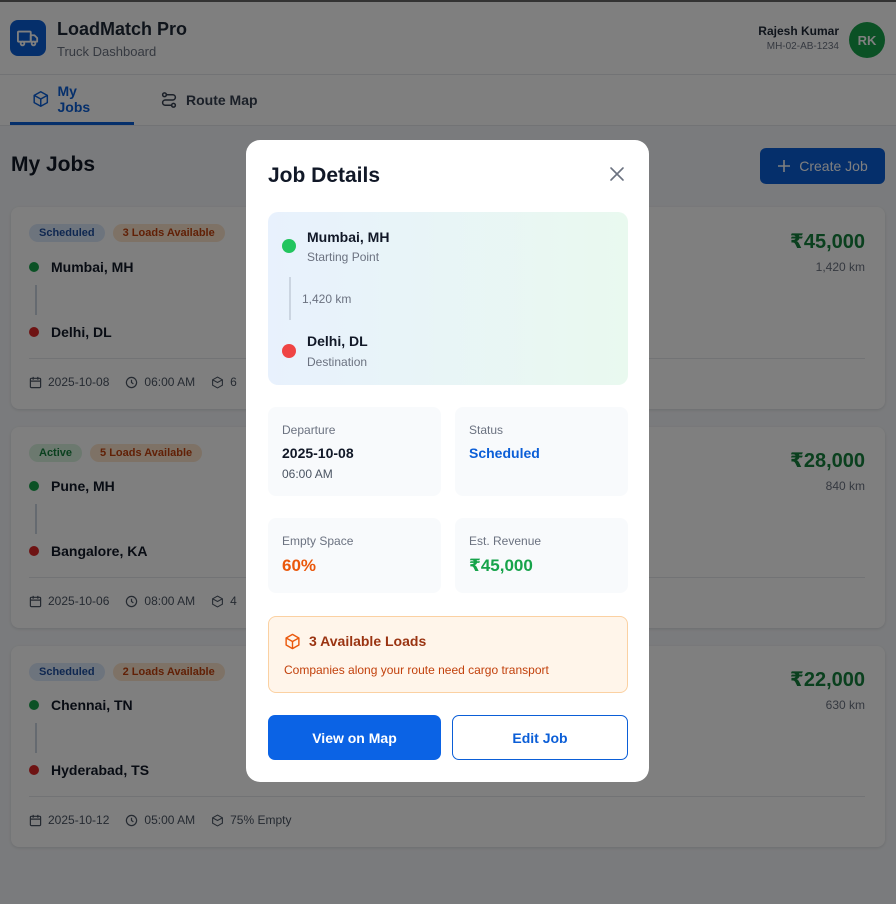 The width and height of the screenshot is (896, 904). What do you see at coordinates (307, 474) in the screenshot?
I see `departure-time: 06:00 AM` at bounding box center [307, 474].